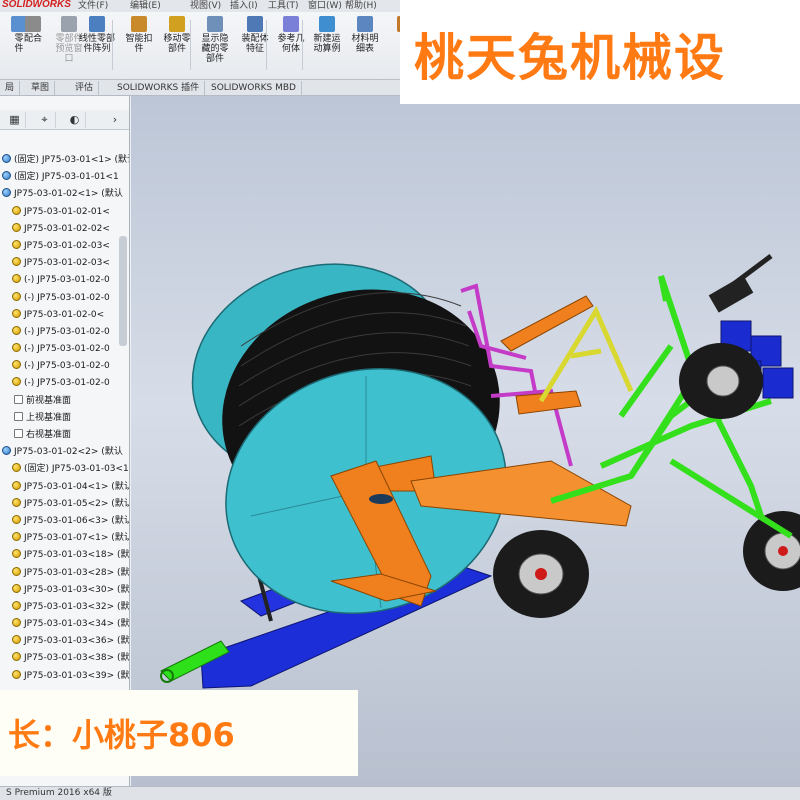  Describe the element at coordinates (97, 46) in the screenshot. I see `ribbon-tool-3: 线性零部 件阵列` at that location.